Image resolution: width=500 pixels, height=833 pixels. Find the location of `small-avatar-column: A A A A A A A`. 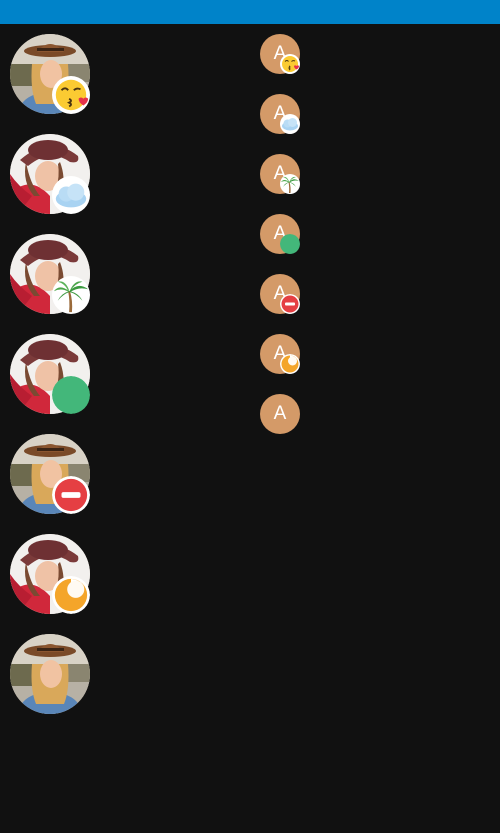

small-avatar-column: A A A A A A A is located at coordinates (280, 244).